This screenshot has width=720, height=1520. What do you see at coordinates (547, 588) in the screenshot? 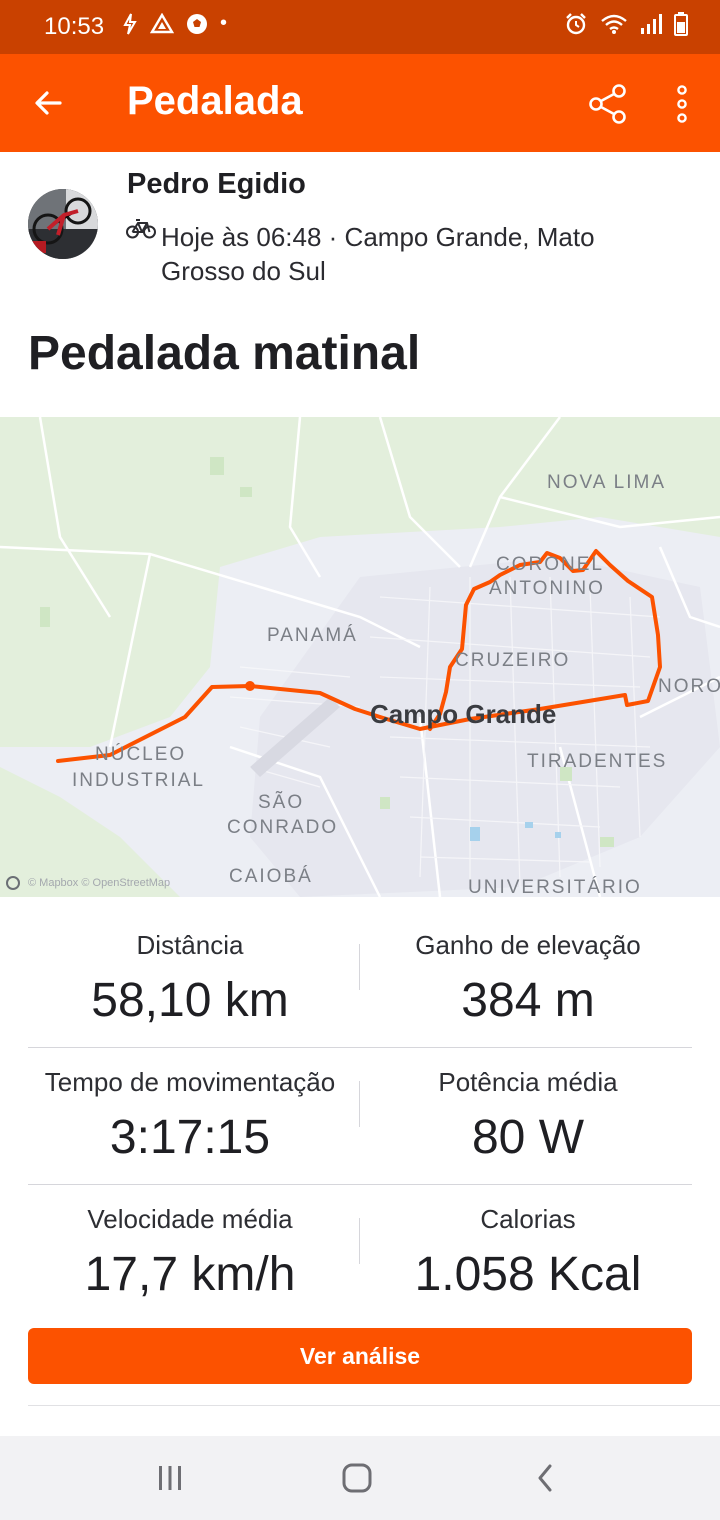
I see `map-label: ANTONINO` at bounding box center [547, 588].